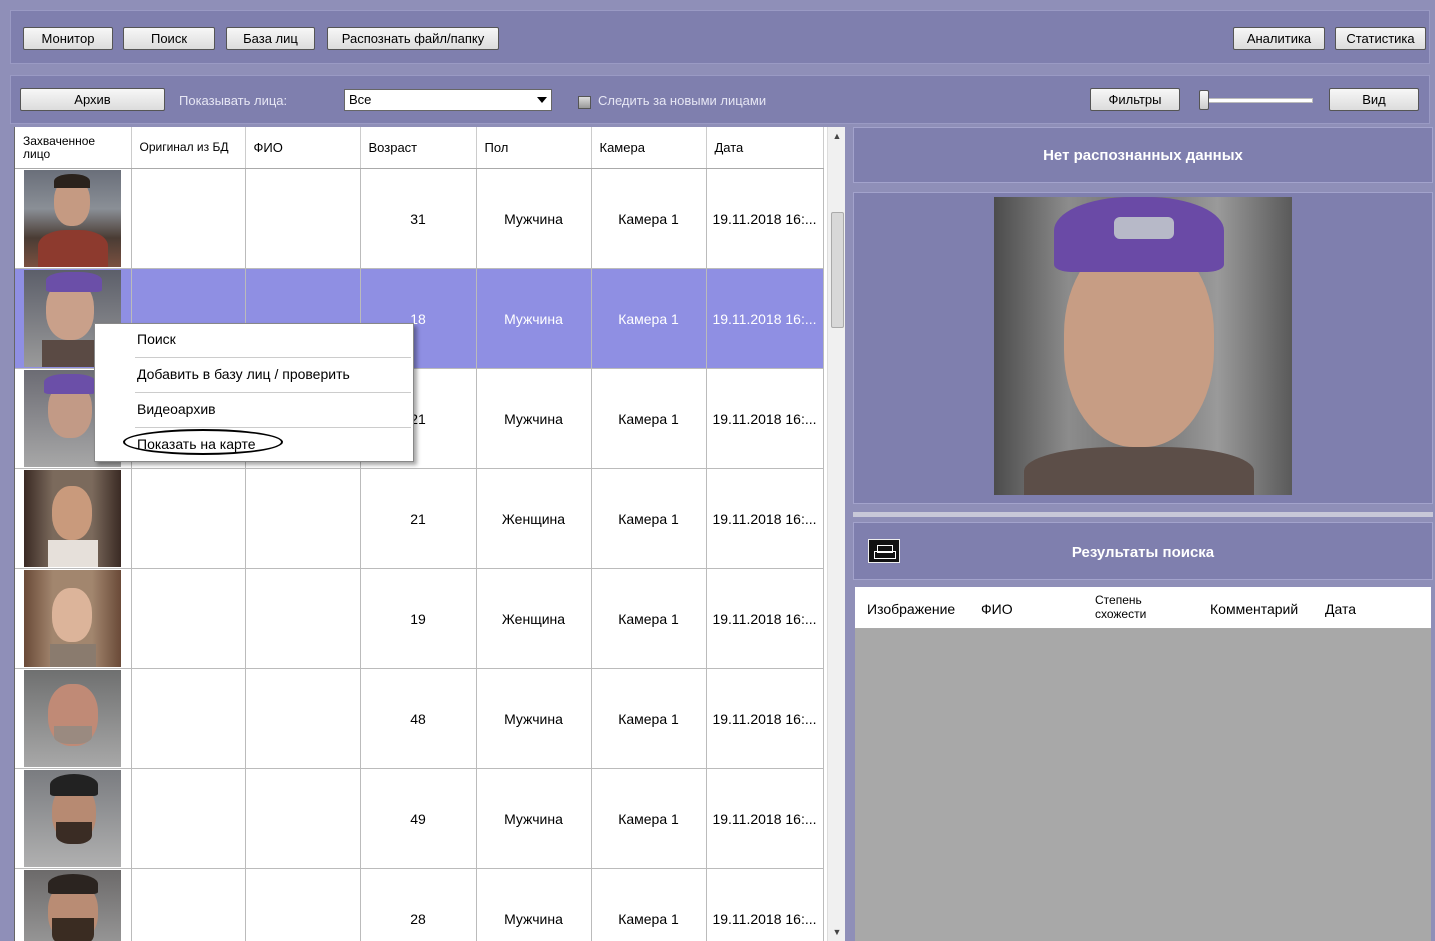 The image size is (1435, 941). I want to click on results-title: Результаты поиска, so click(1143, 552).